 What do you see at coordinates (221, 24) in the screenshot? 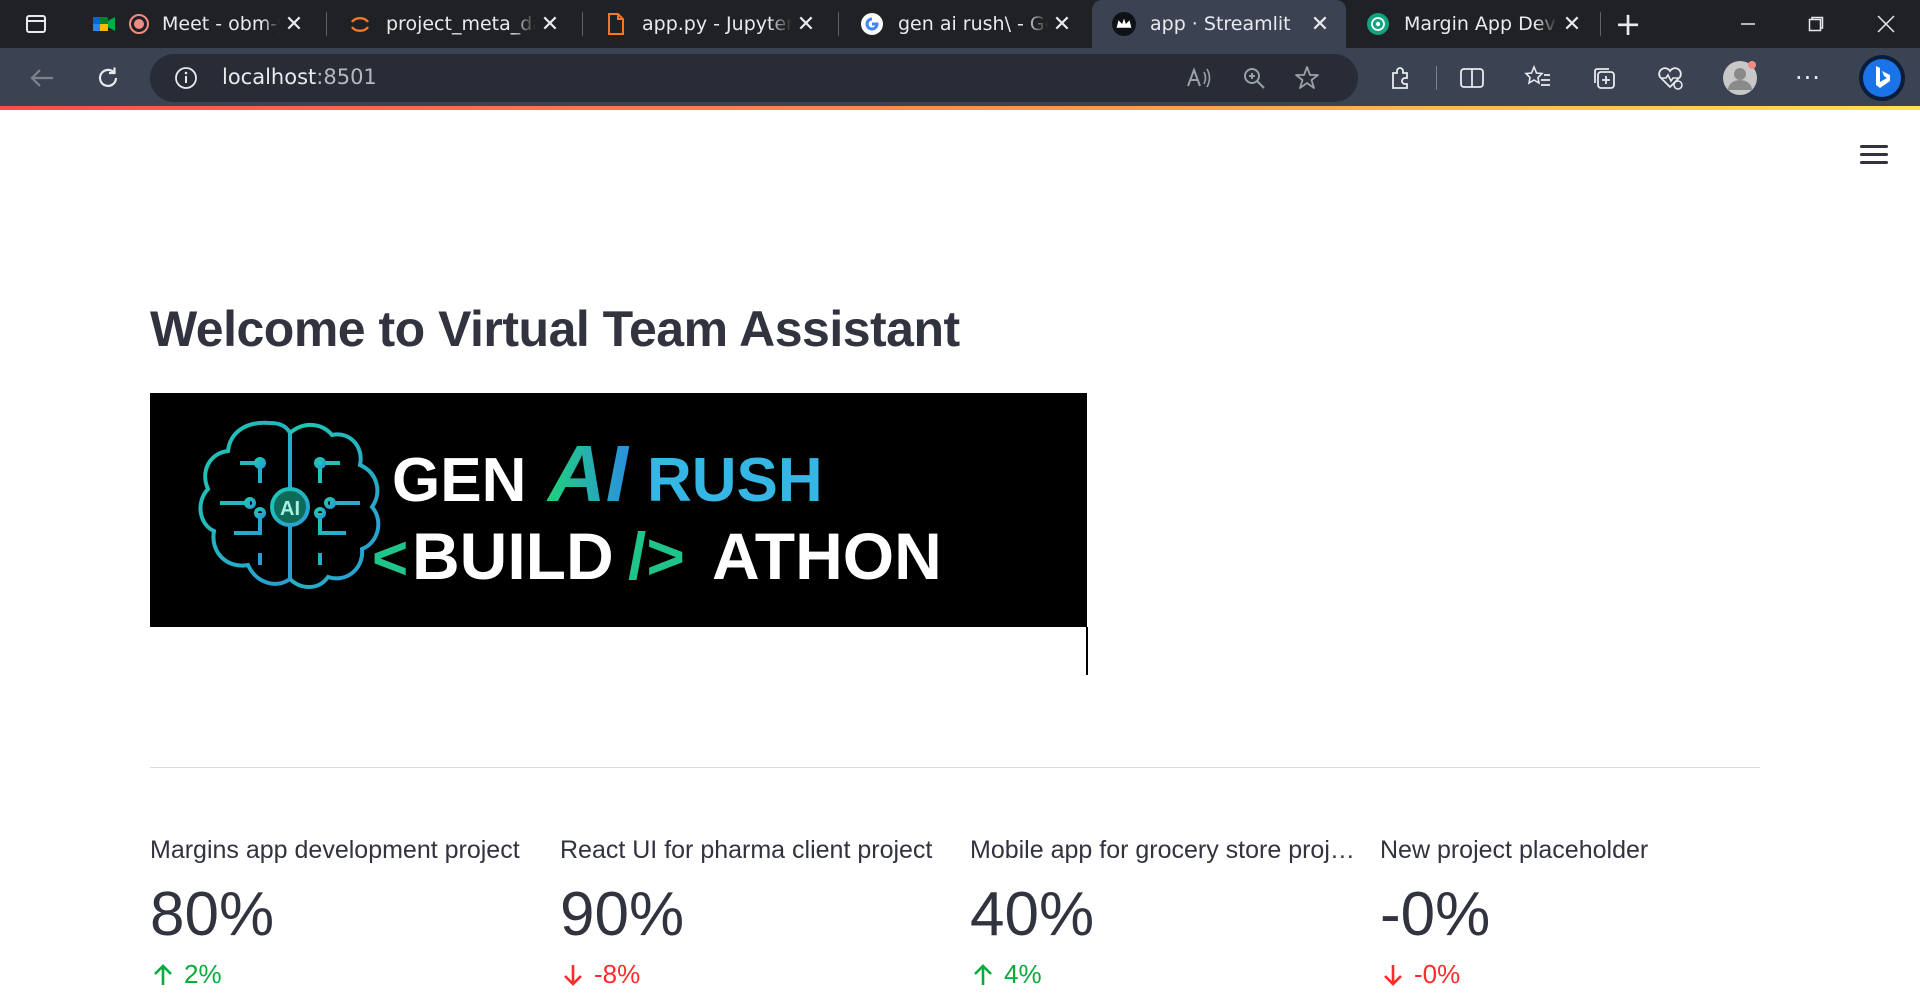
I see `tab-title: Meet - obm-yd` at bounding box center [221, 24].